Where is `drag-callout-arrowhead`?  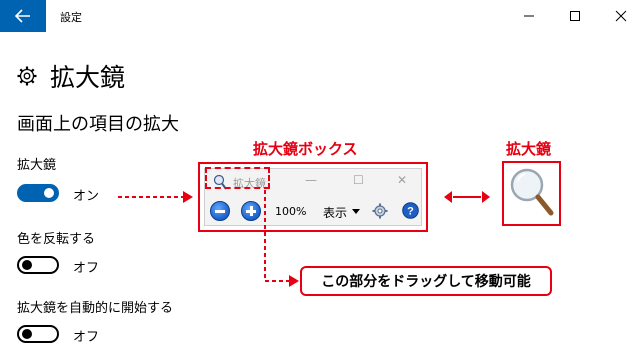 drag-callout-arrowhead is located at coordinates (294, 281).